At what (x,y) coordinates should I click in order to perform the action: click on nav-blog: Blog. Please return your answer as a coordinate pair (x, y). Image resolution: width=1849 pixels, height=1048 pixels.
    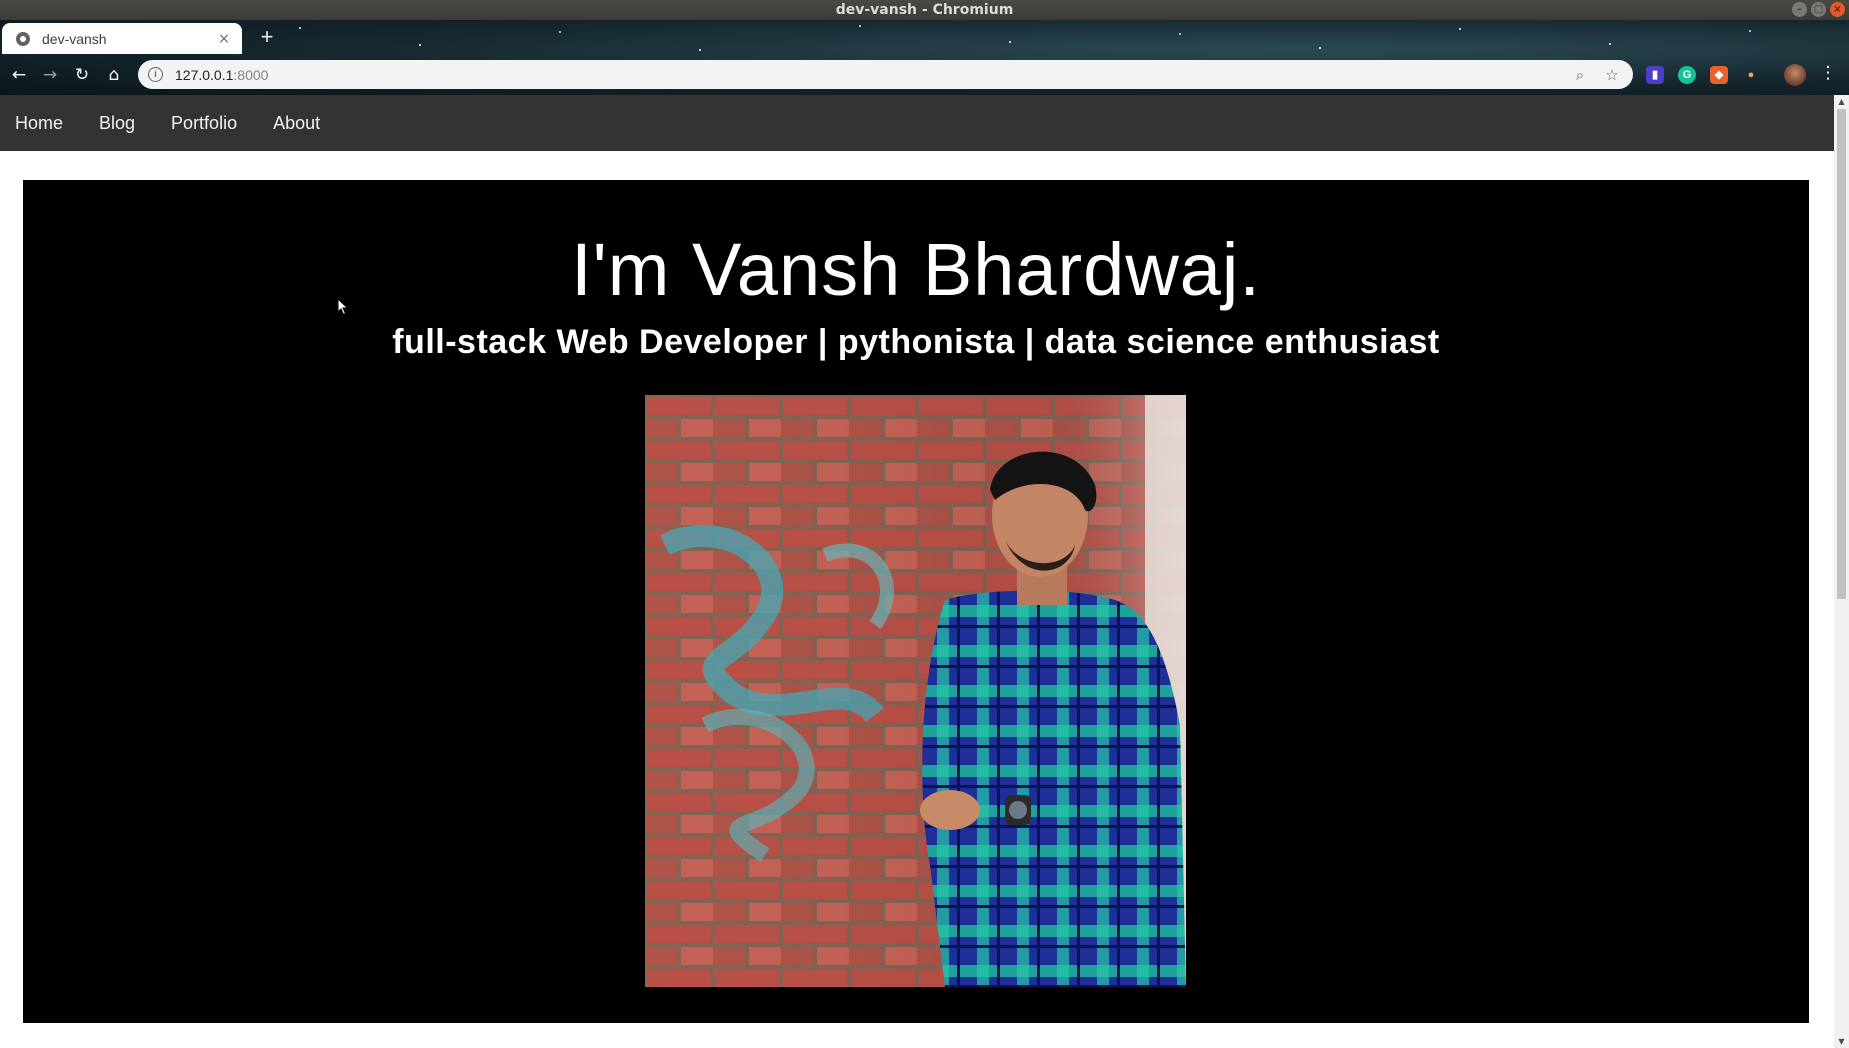
    Looking at the image, I should click on (117, 123).